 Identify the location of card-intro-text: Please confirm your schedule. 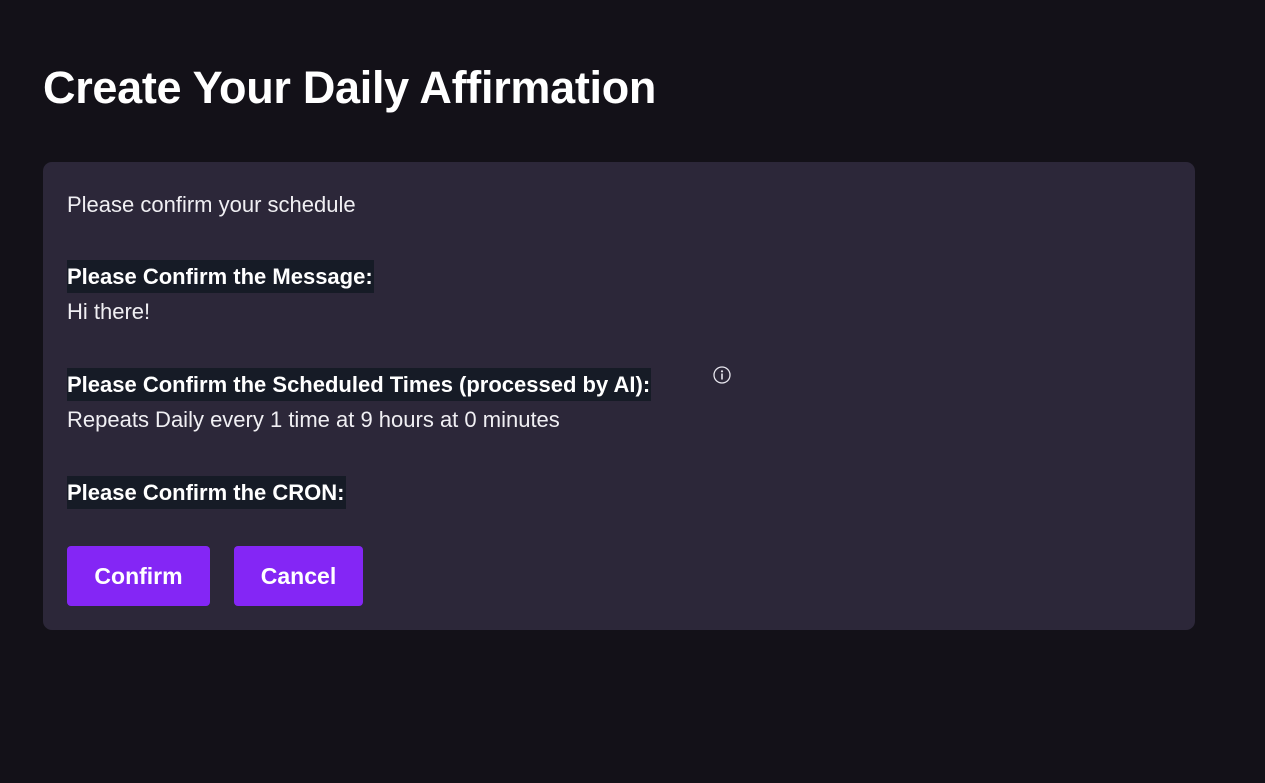
(211, 204).